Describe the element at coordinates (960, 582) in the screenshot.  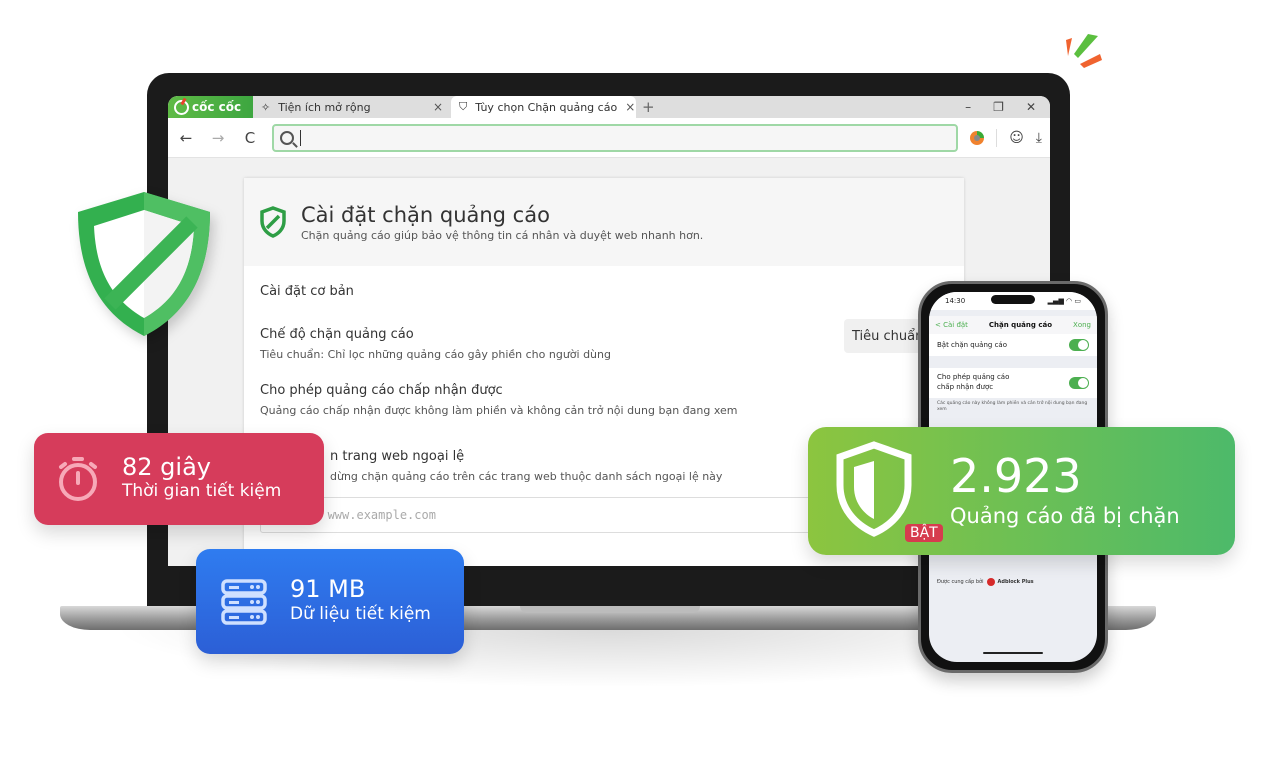
I see `provider-prefix: Được cung cấp bởi` at that location.